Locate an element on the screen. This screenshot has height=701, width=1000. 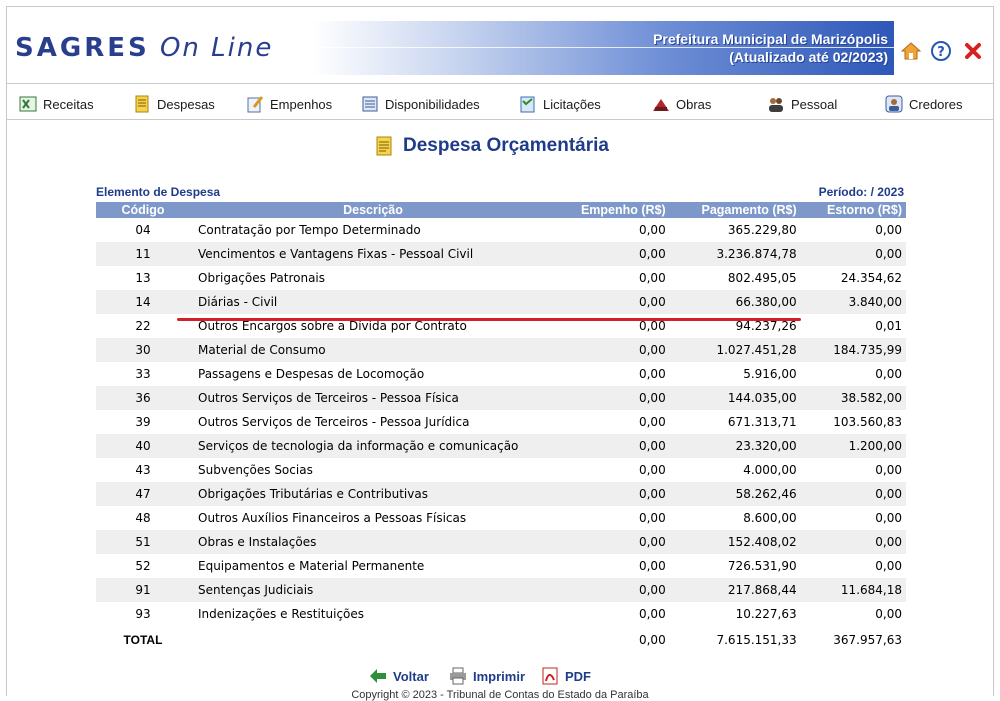
page-title-text: Despesa Orçamentária is located at coordinates (506, 145).